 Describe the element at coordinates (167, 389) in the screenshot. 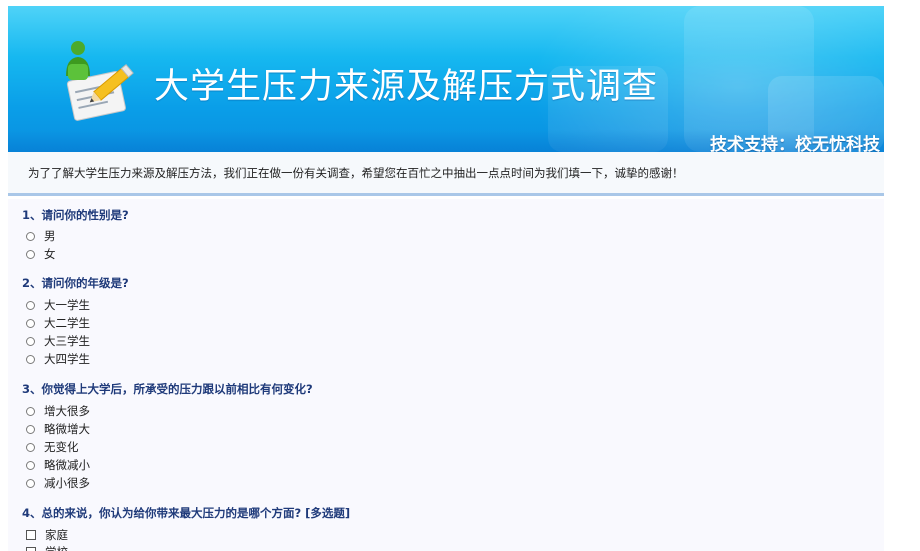

I see `question-title: 3、你觉得上大学后，所承受的压力跟以前相比有何变化?` at that location.